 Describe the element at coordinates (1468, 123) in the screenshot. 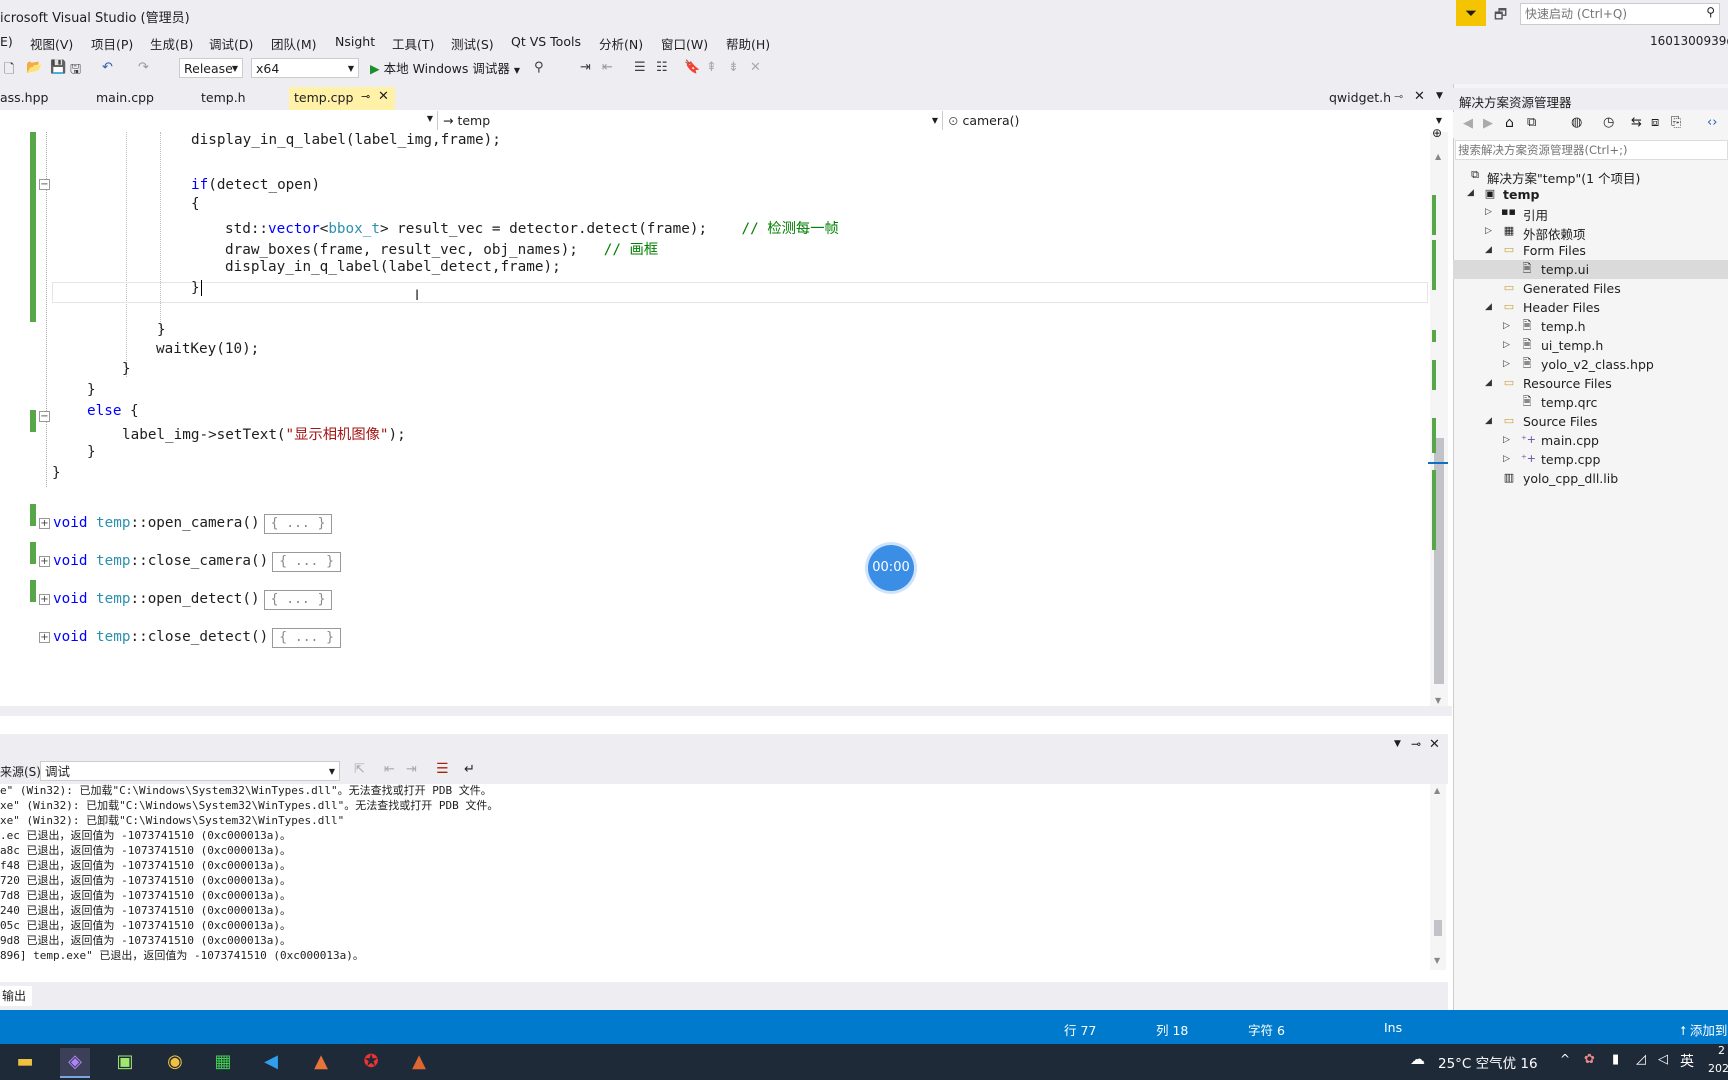

I see `back-icon: ◀` at that location.